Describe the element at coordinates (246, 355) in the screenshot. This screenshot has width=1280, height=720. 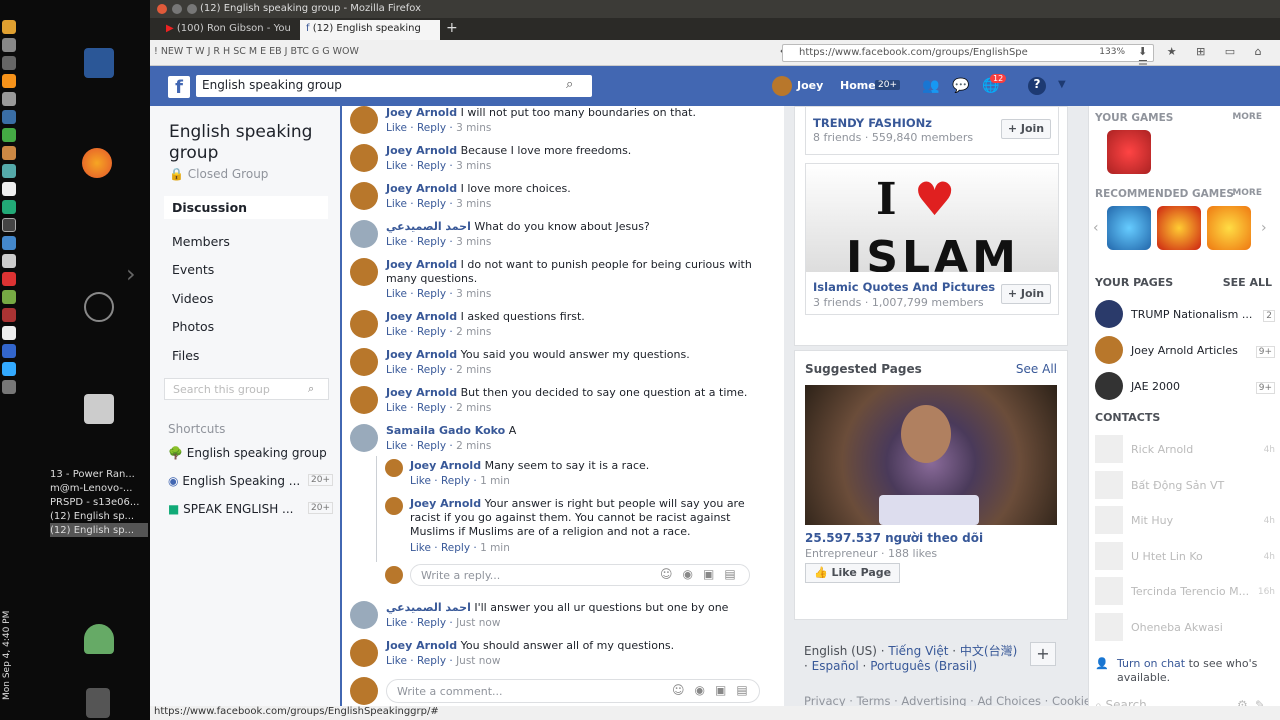
I see `nav-files: Files` at that location.